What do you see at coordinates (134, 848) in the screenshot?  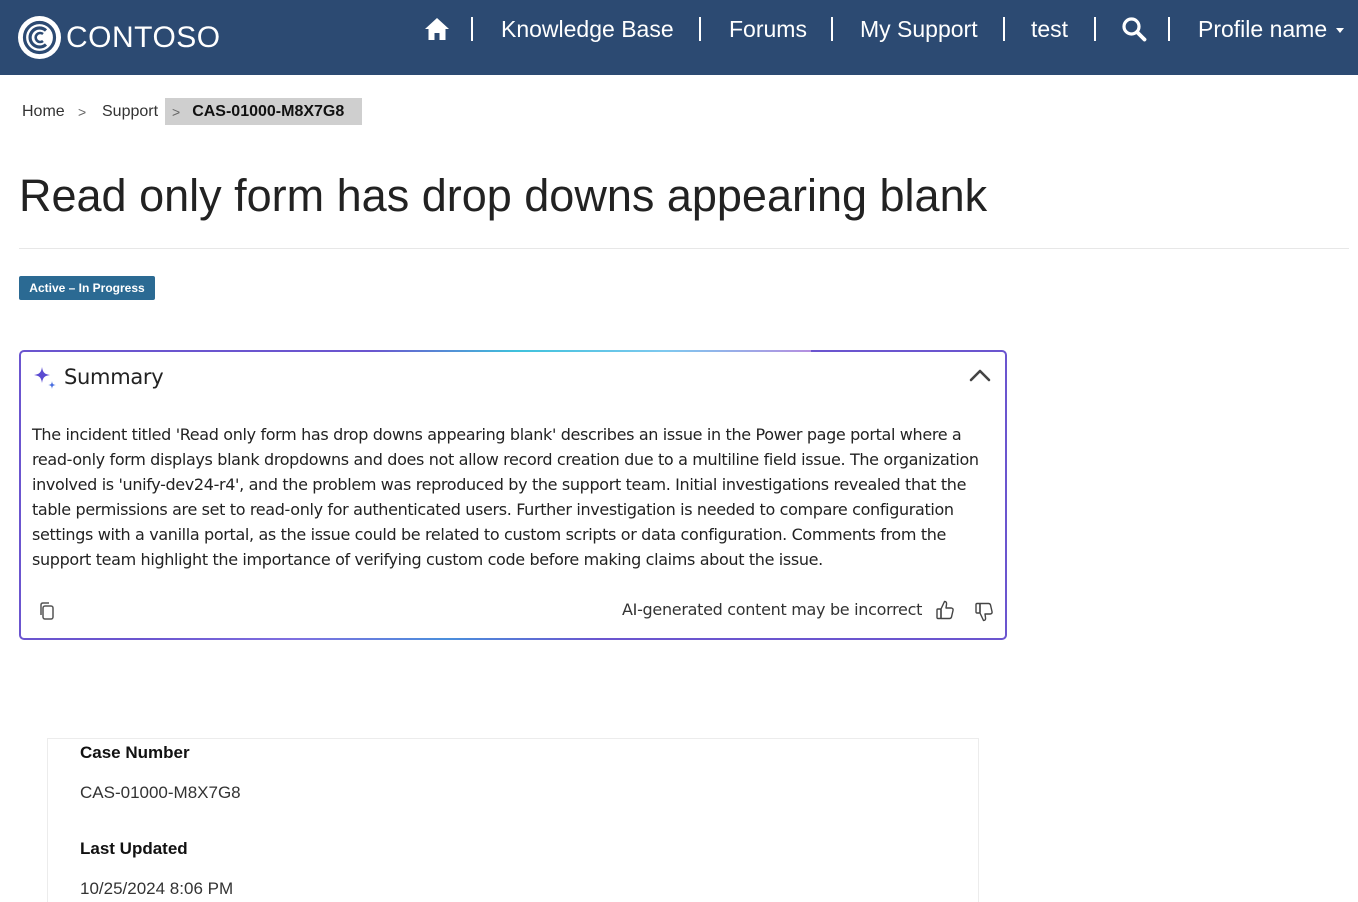 I see `last-updated-label: Last Updated` at bounding box center [134, 848].